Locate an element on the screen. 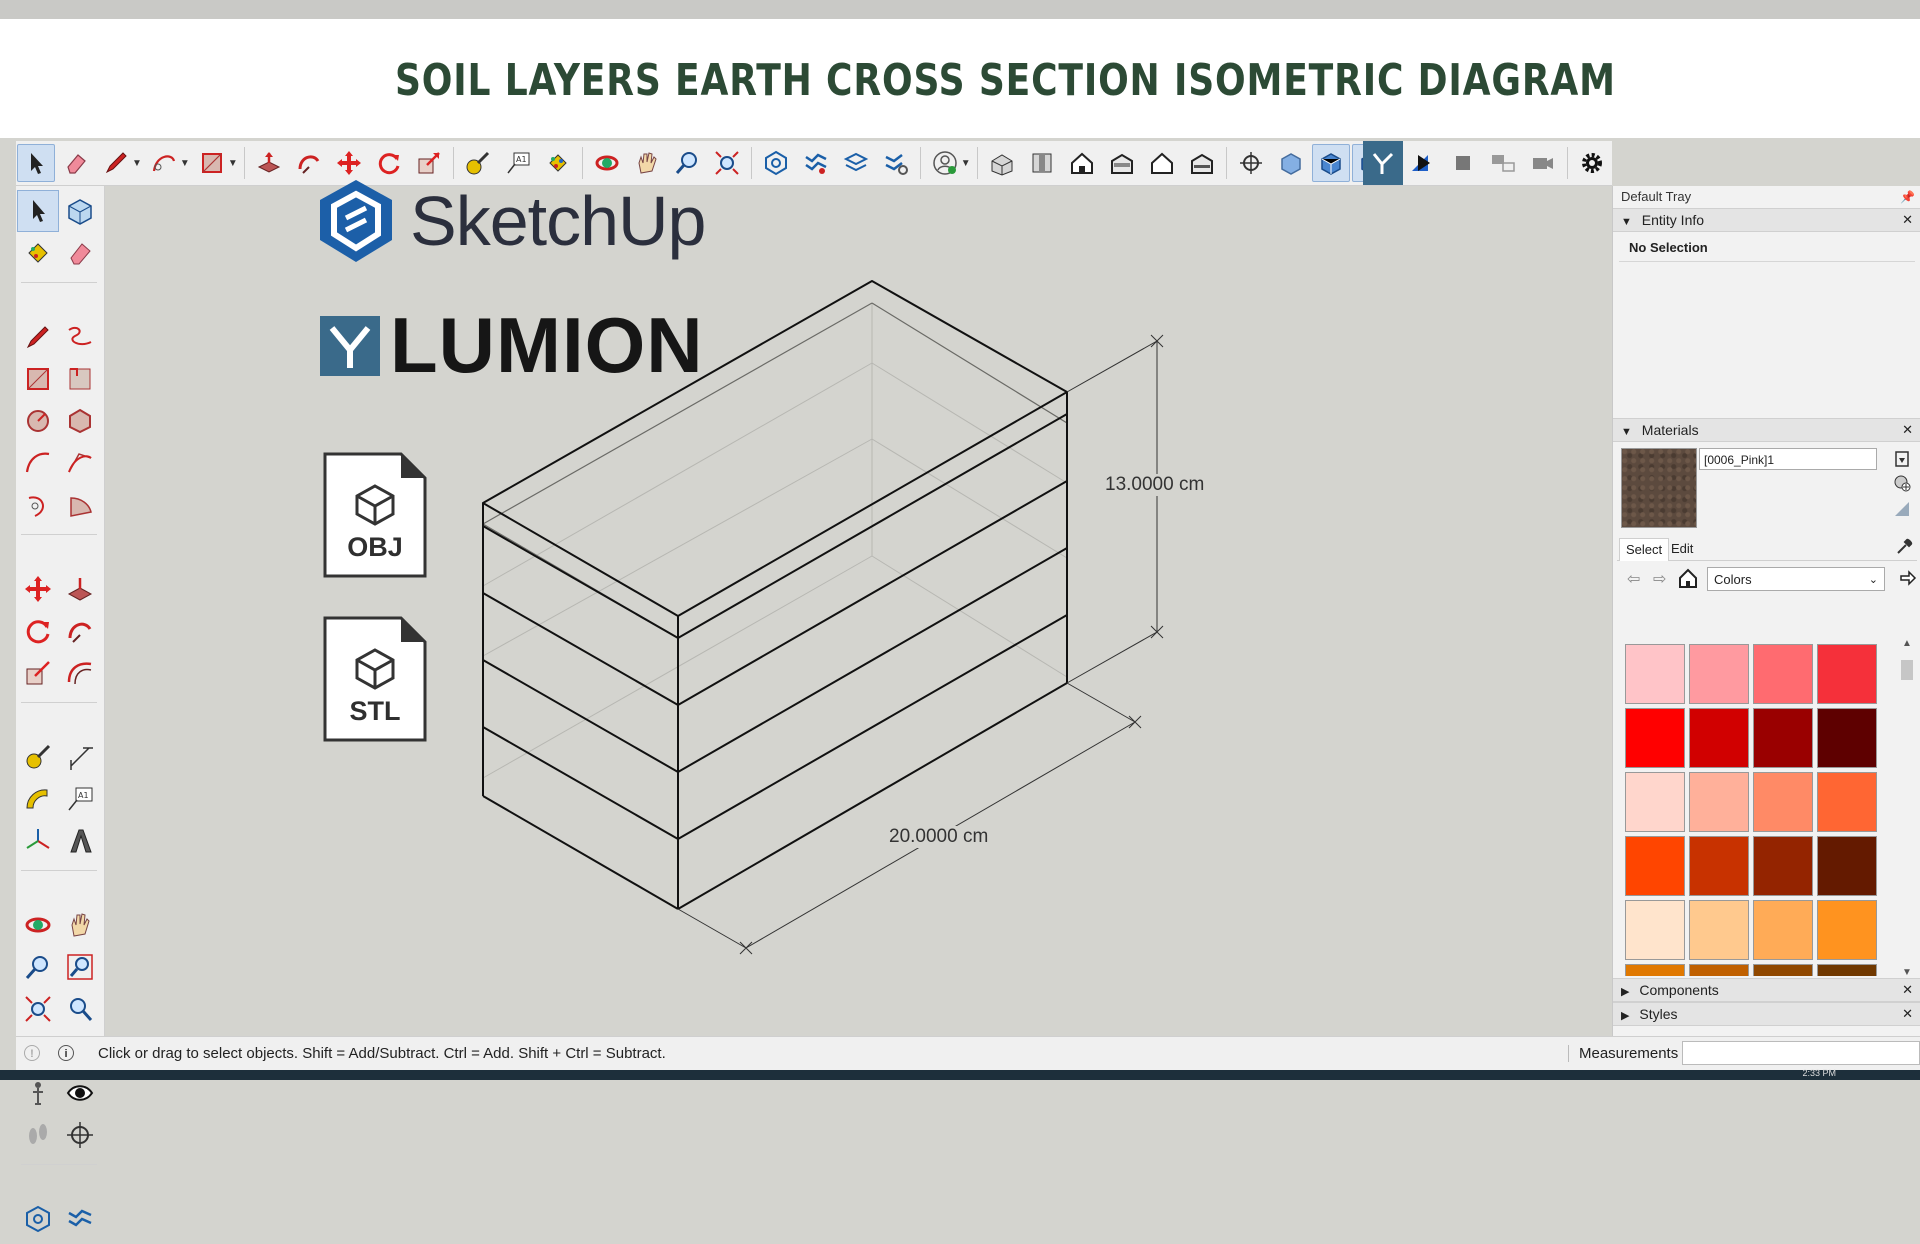 This screenshot has height=1244, width=1920. lt-zoom-window-button is located at coordinates (80, 967).